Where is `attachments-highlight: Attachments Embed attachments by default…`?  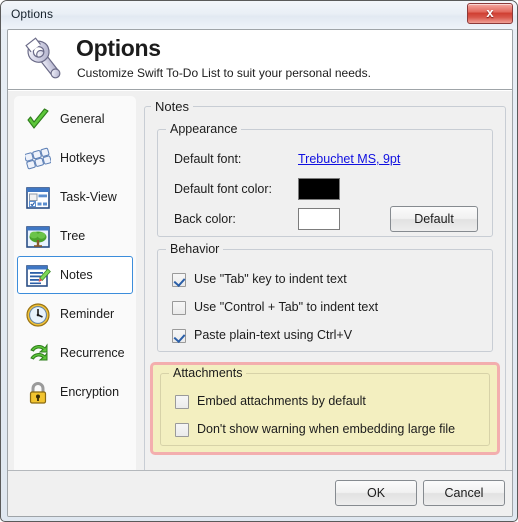
attachments-highlight: Attachments Embed attachments by default… is located at coordinates (325, 408).